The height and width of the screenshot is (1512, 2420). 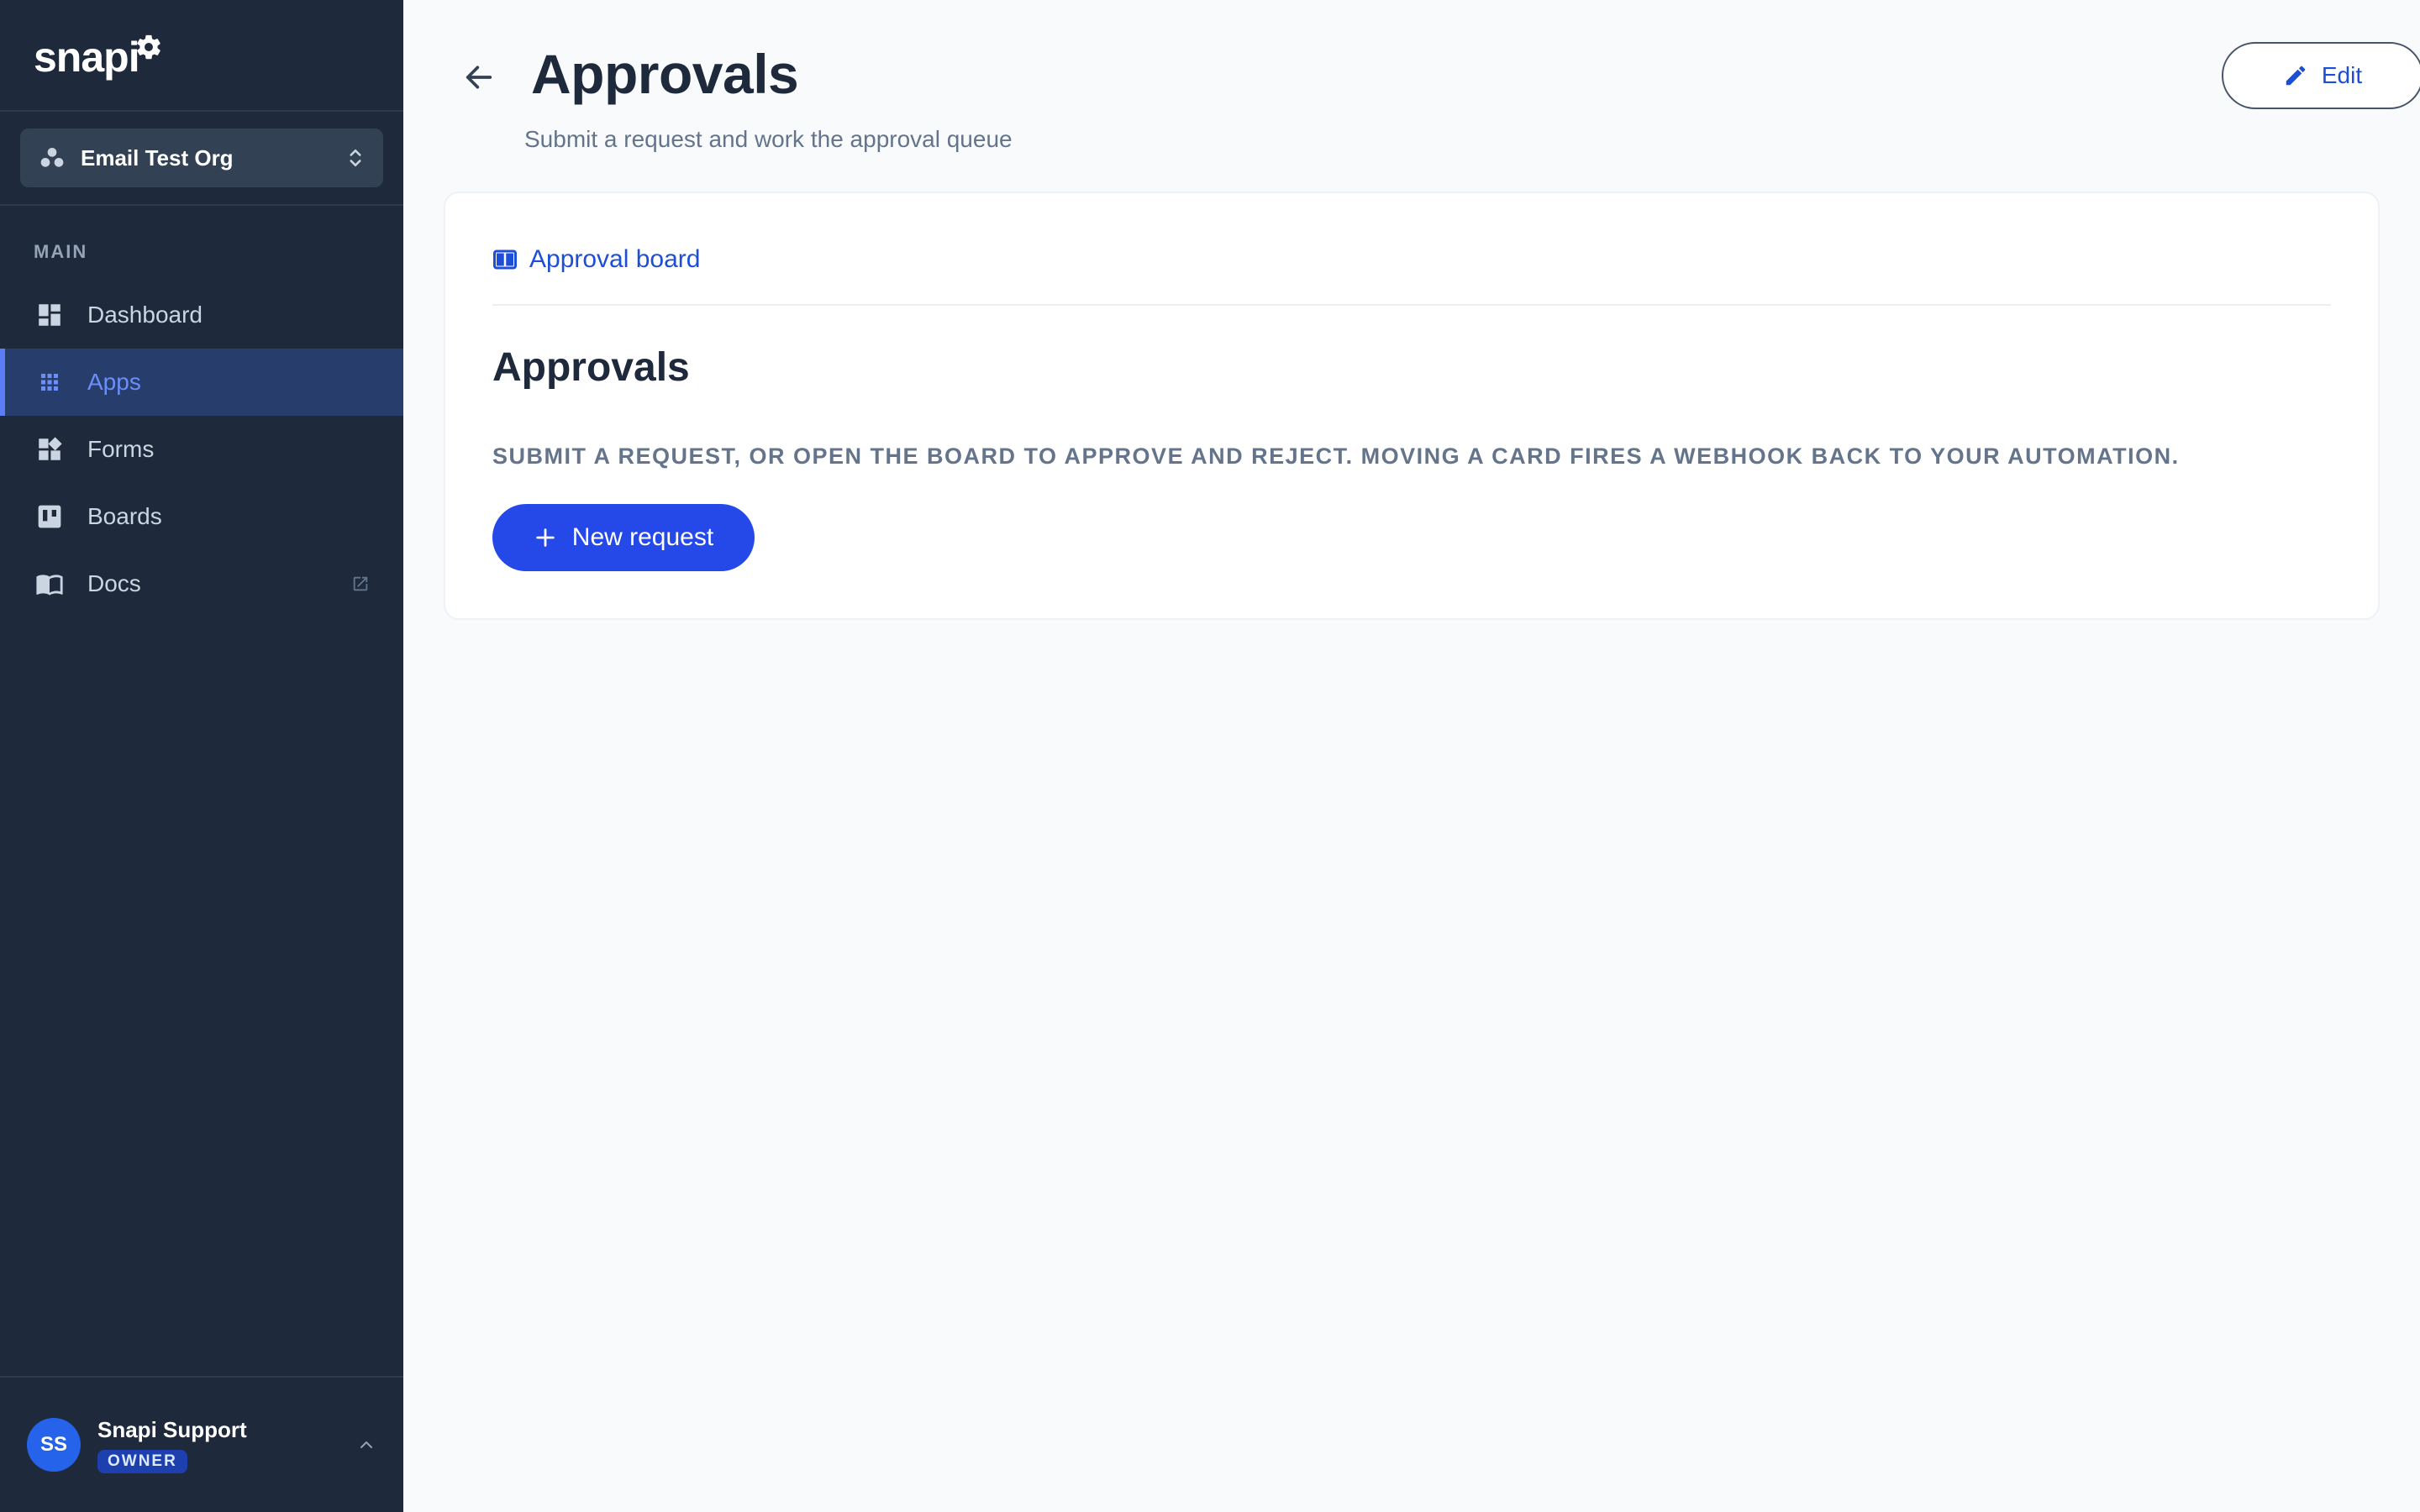 What do you see at coordinates (61, 251) in the screenshot?
I see `nav-heading-main: MAIN` at bounding box center [61, 251].